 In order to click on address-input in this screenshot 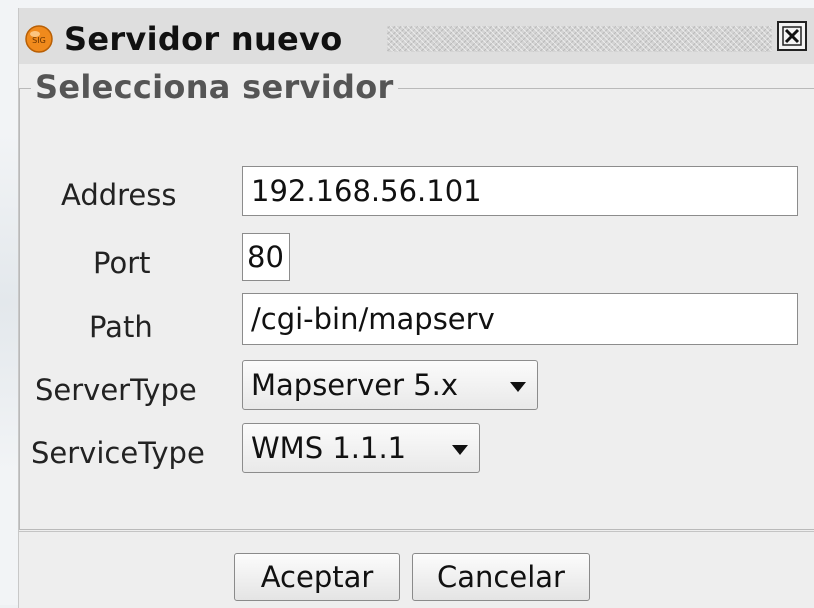, I will do `click(520, 191)`.